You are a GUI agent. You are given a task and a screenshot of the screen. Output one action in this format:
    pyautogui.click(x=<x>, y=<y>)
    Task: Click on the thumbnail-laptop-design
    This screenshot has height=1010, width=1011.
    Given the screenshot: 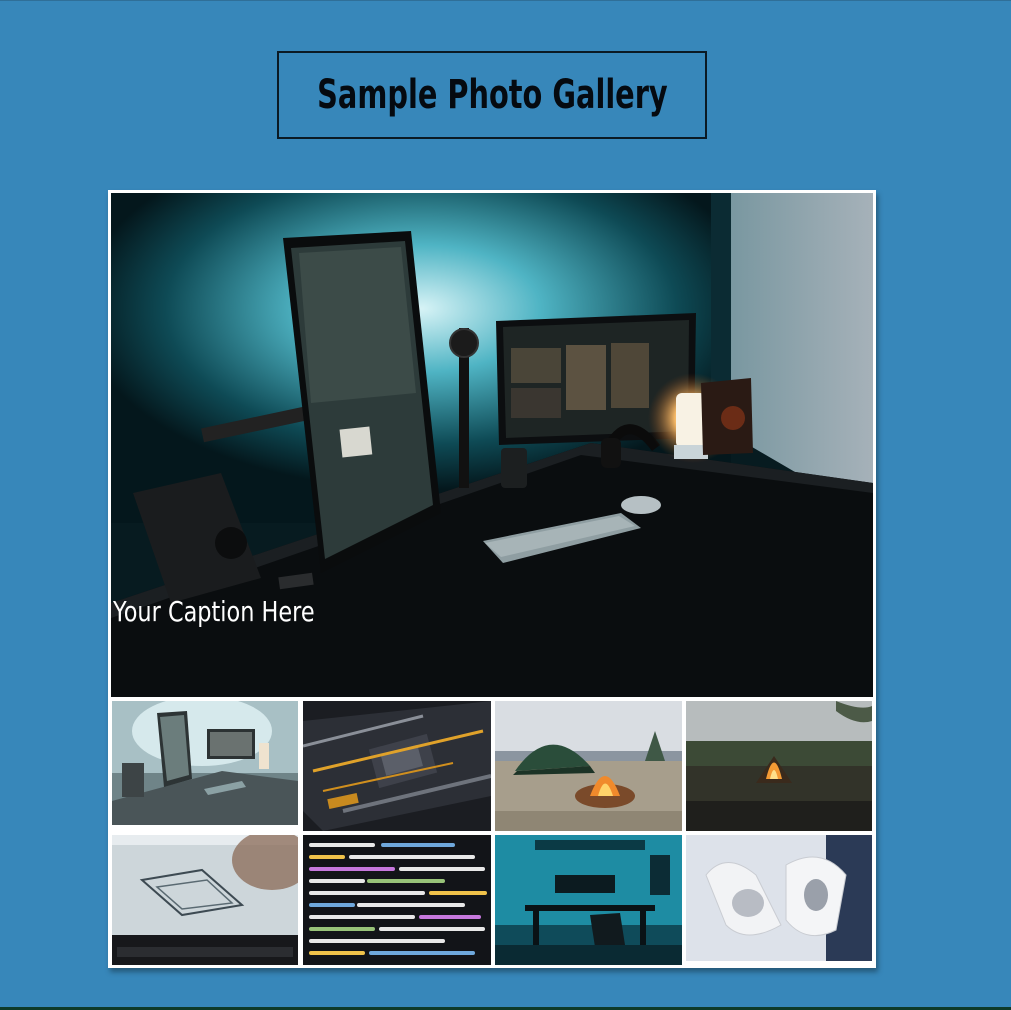 What is the action you would take?
    pyautogui.click(x=205, y=900)
    